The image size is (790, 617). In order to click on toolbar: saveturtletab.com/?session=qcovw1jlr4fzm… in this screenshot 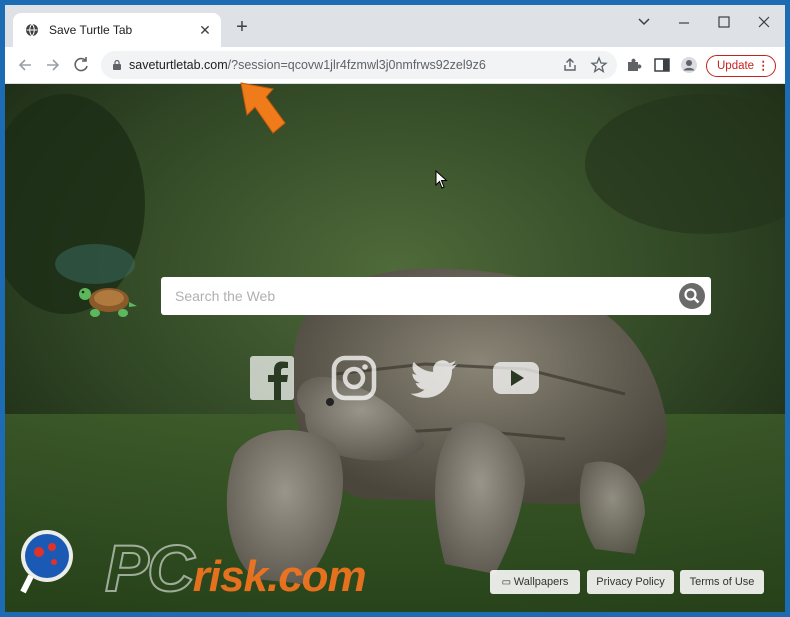, I will do `click(395, 65)`.